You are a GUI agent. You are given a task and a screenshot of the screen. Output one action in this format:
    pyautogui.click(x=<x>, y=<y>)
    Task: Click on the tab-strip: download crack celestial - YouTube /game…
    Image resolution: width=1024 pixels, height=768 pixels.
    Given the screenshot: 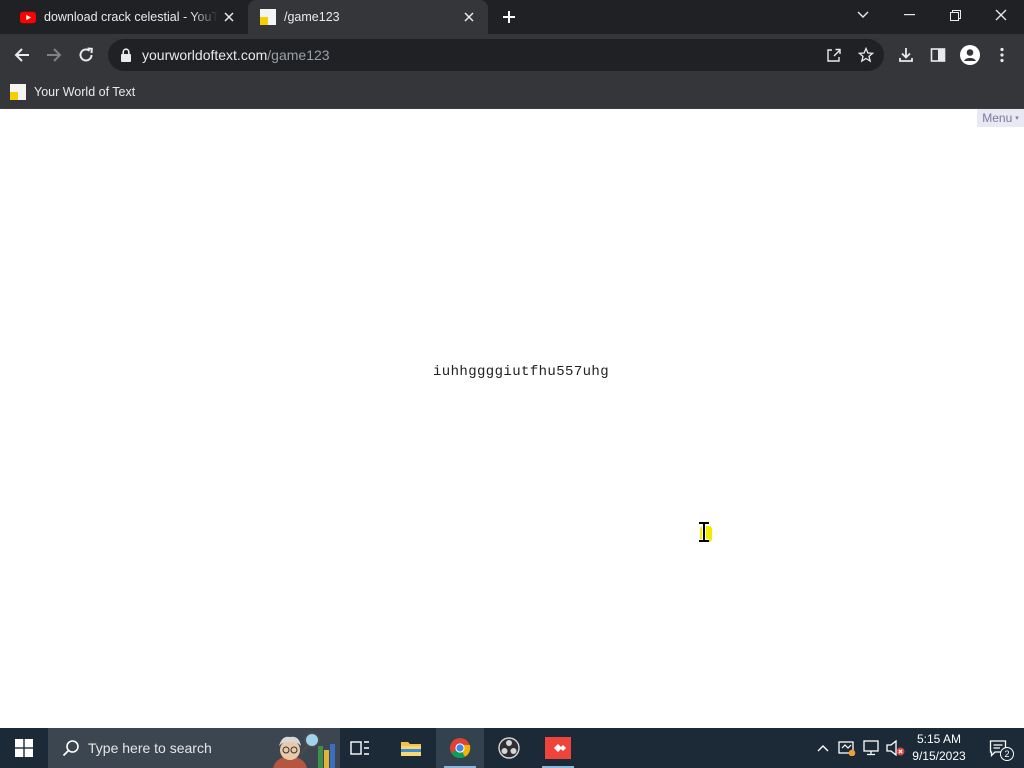 What is the action you would take?
    pyautogui.click(x=512, y=17)
    